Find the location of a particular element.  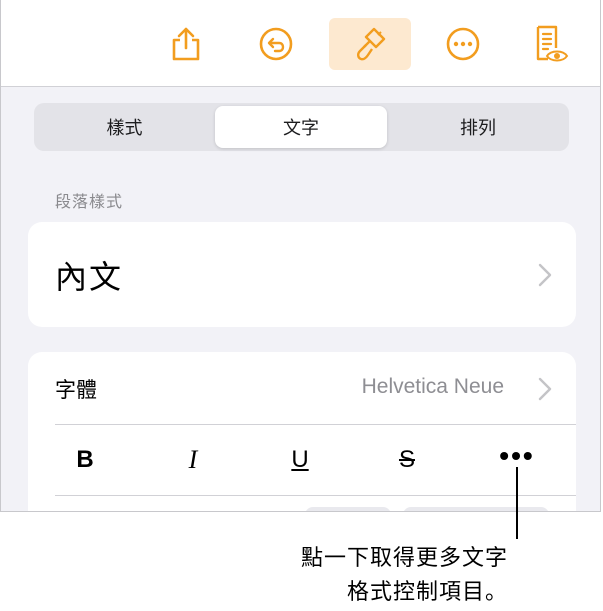

font-color-control is located at coordinates (476, 509).